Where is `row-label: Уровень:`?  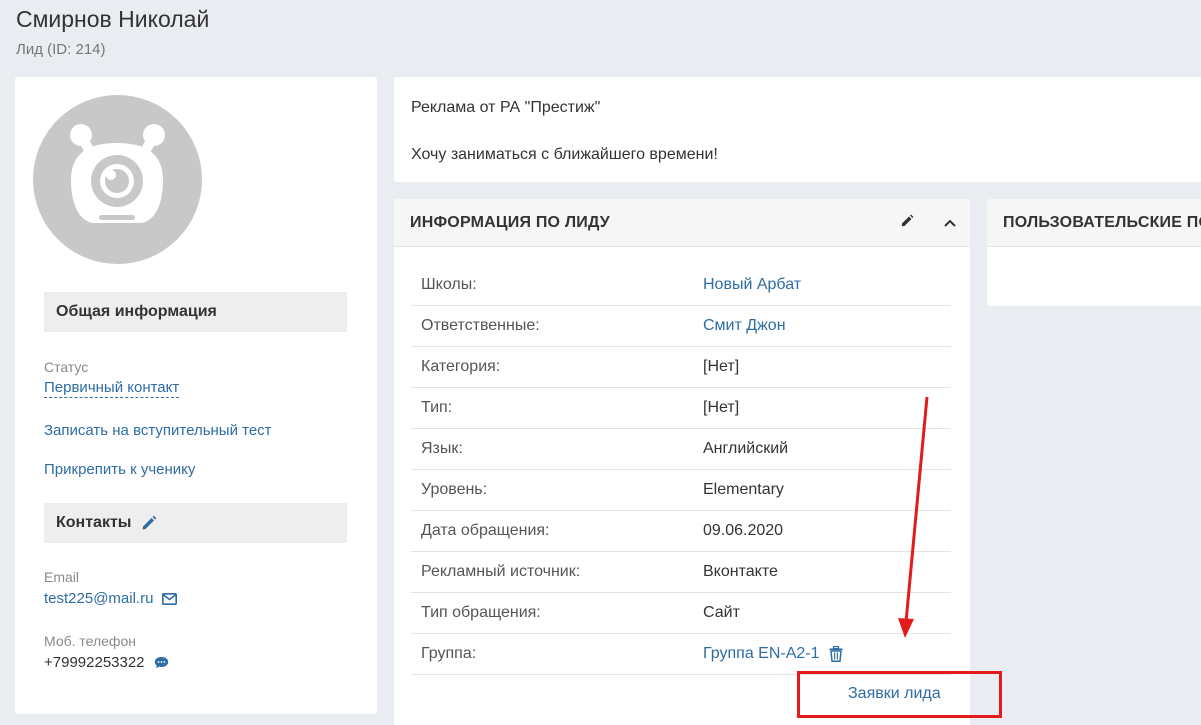 row-label: Уровень: is located at coordinates (454, 489).